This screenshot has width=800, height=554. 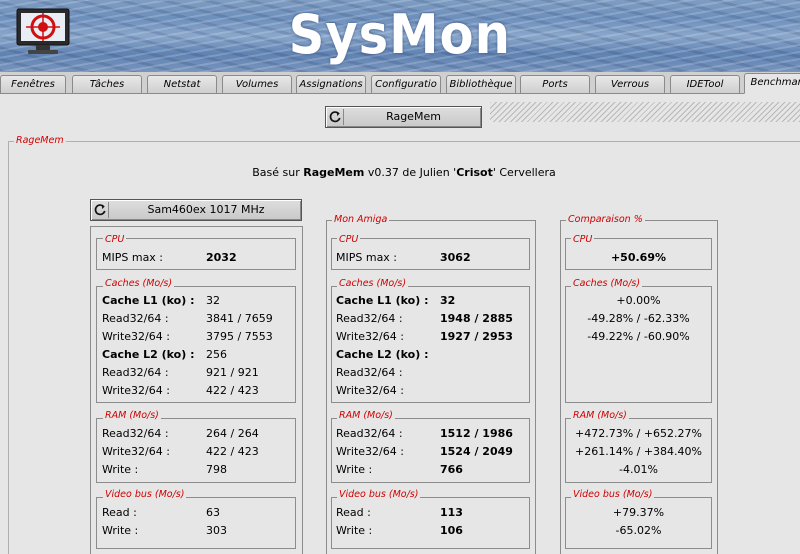 What do you see at coordinates (115, 239) in the screenshot?
I see `reference-cpu-title: CPU` at bounding box center [115, 239].